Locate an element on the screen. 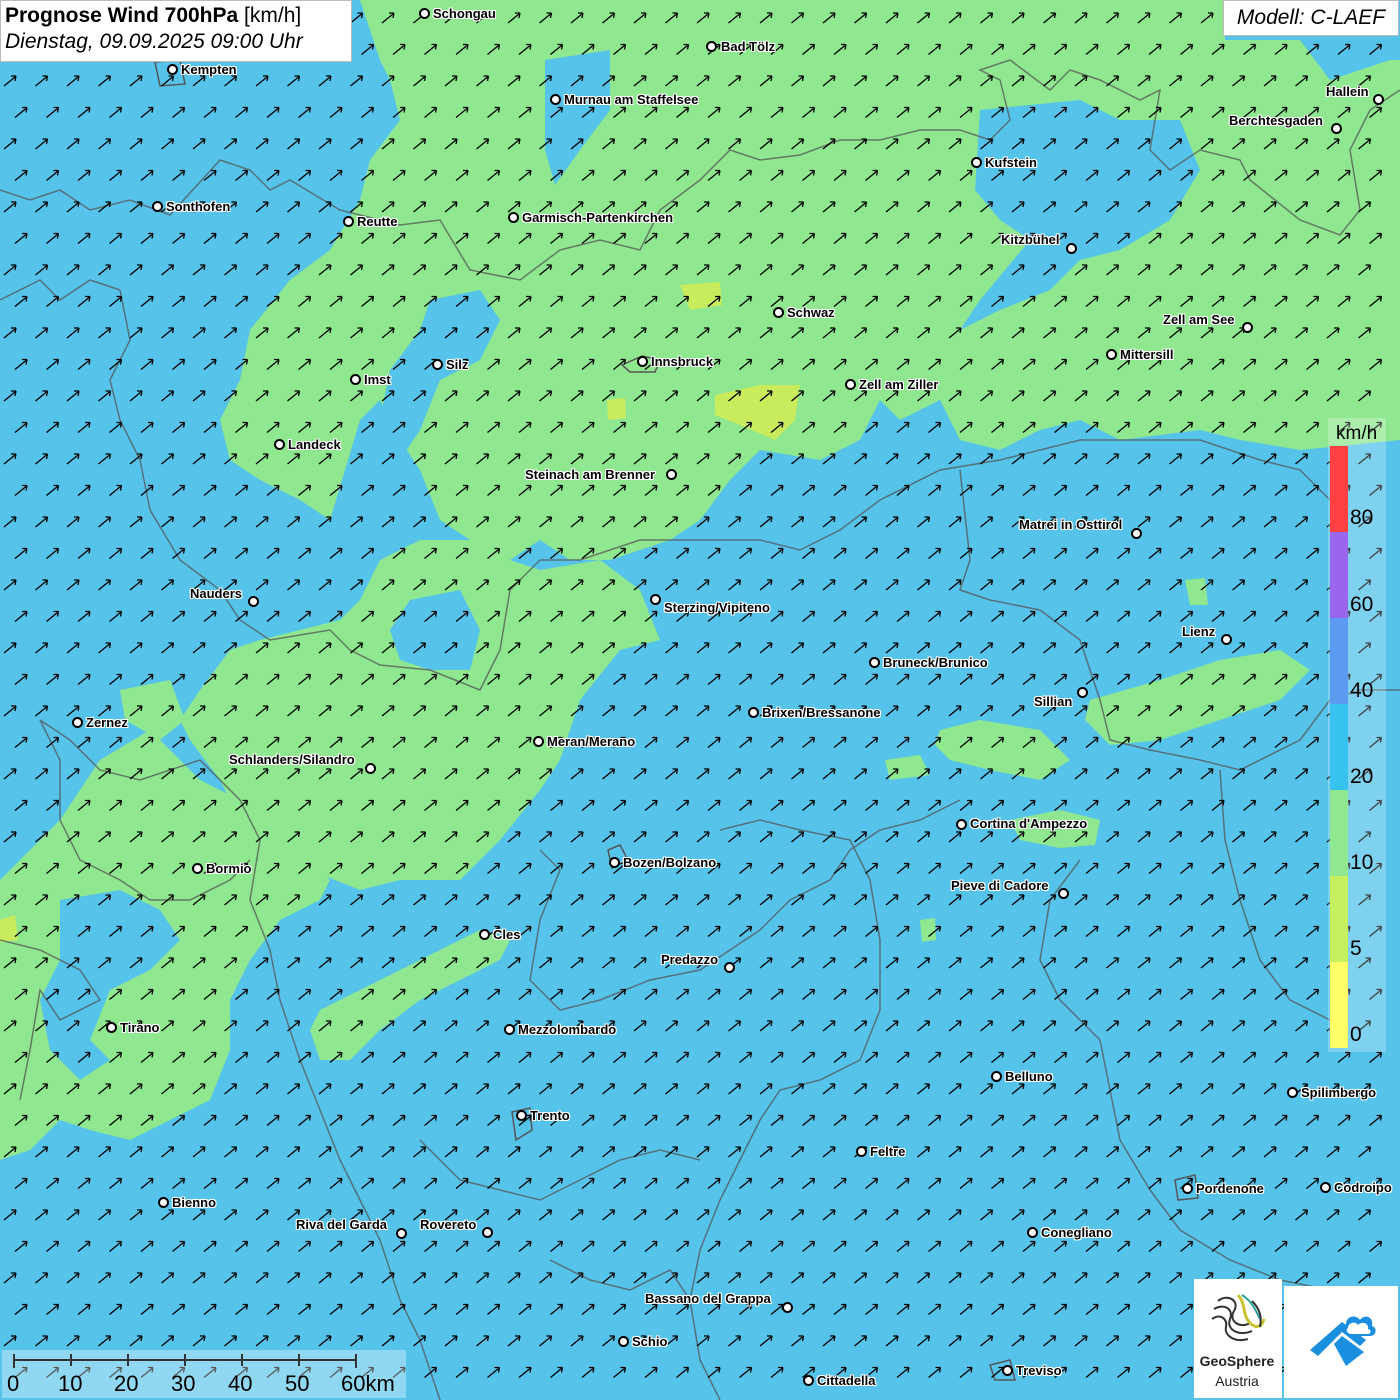  city-marker-nauders is located at coordinates (253, 601).